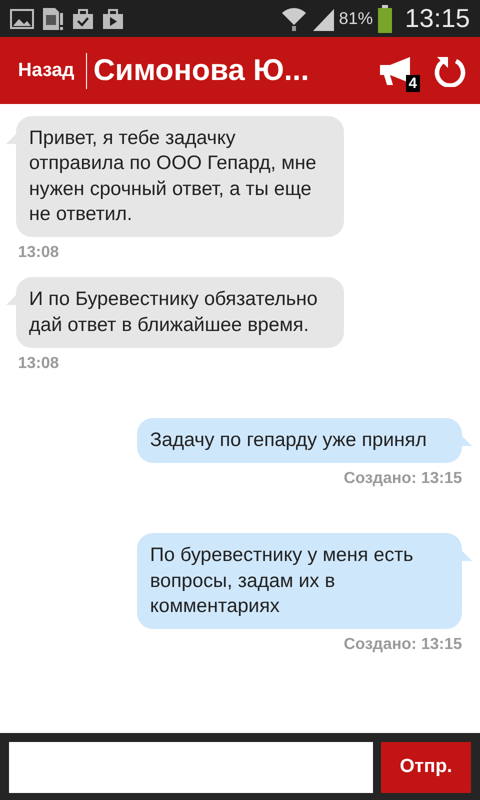  What do you see at coordinates (437, 18) in the screenshot?
I see `clock: 13:15` at bounding box center [437, 18].